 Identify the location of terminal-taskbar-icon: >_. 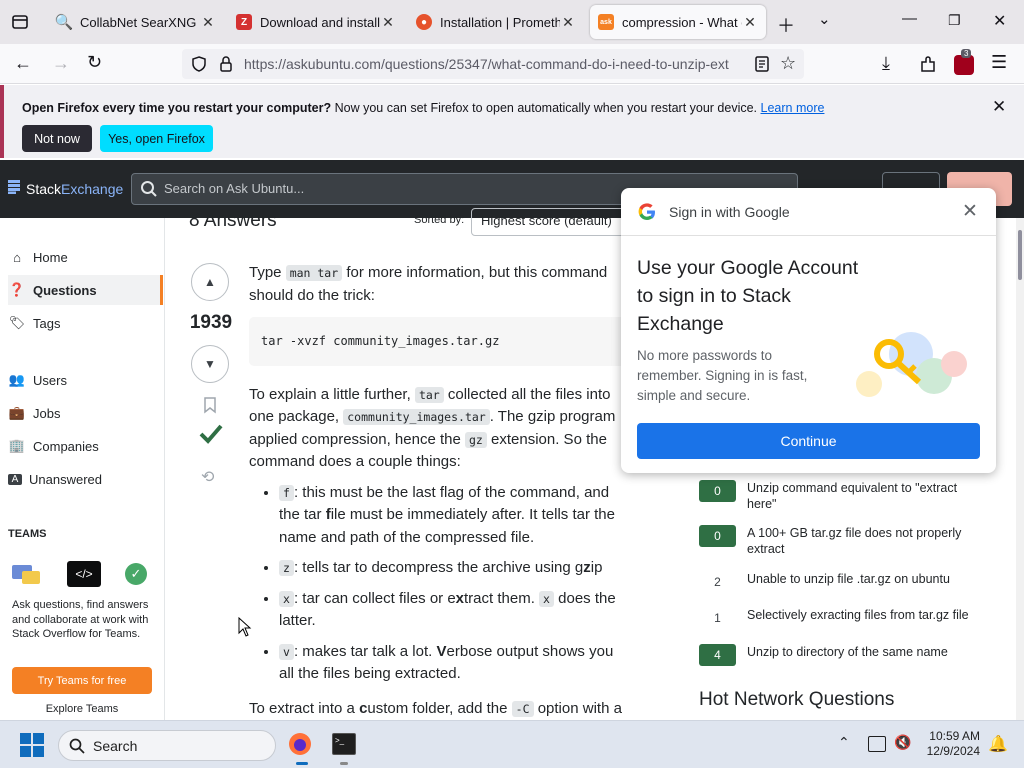
(344, 744).